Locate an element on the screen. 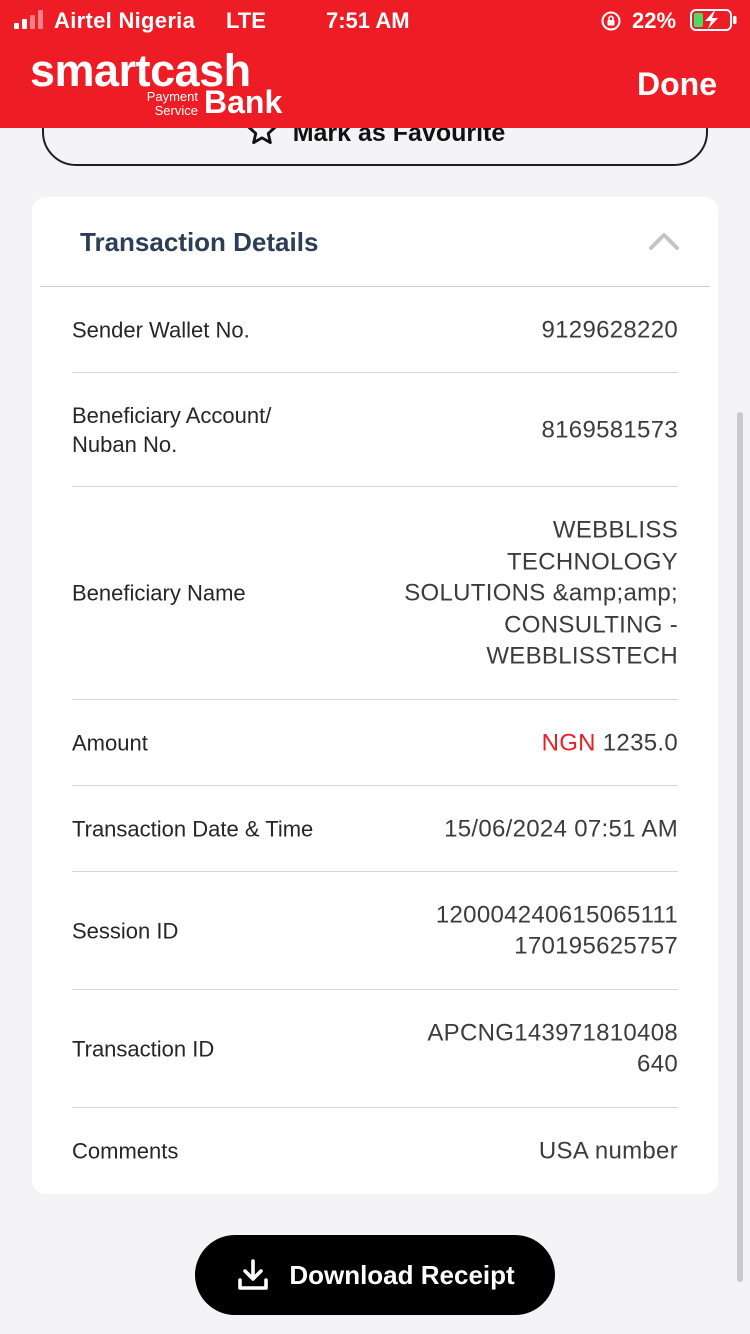  scrollbar is located at coordinates (740, 847).